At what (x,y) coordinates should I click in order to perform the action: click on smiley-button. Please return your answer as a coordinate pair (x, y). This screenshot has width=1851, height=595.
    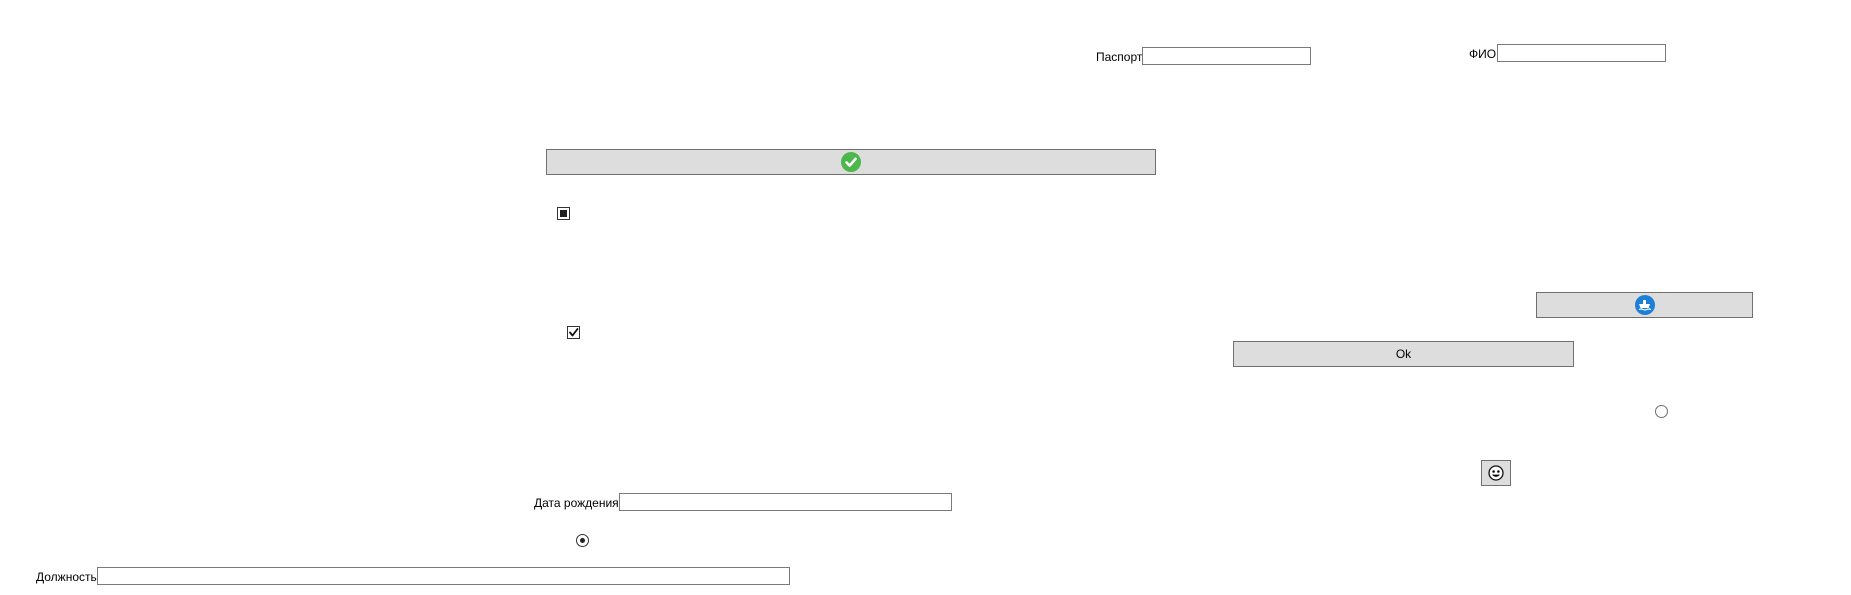
    Looking at the image, I should click on (1496, 473).